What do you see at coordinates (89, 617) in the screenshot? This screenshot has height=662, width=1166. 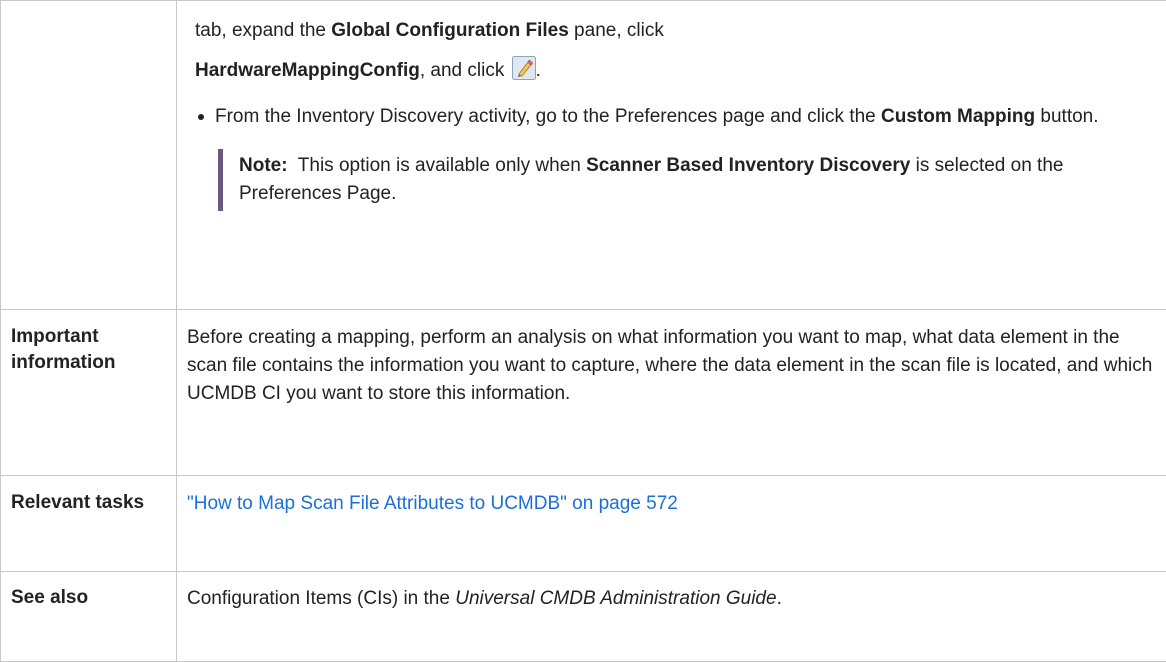 I see `row-label-see-also: See also` at bounding box center [89, 617].